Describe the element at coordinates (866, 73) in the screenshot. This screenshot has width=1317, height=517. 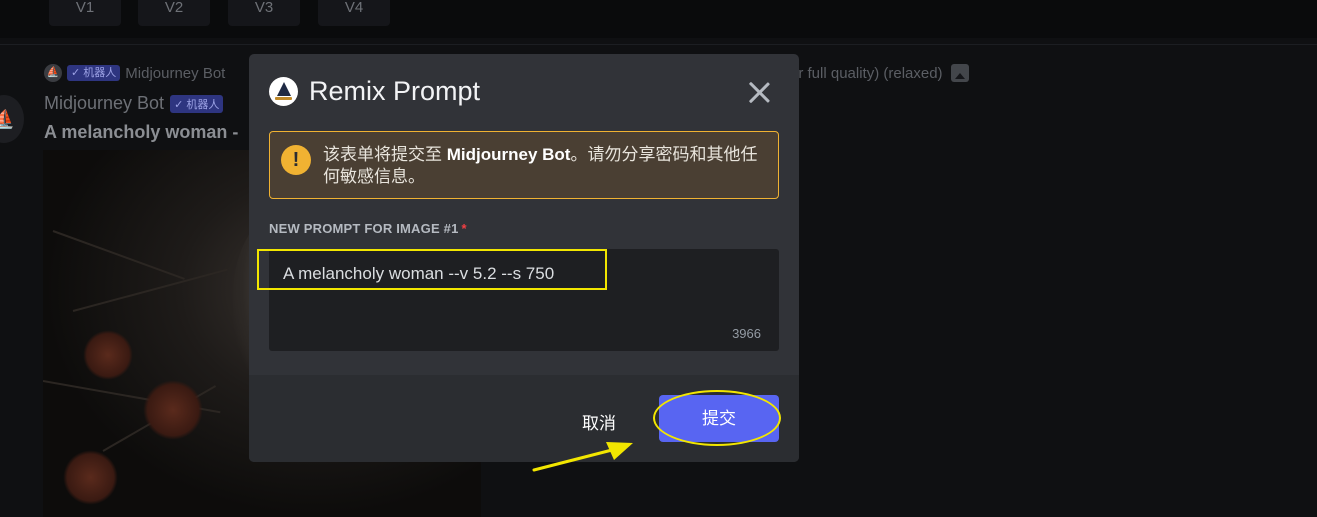
I see `reply-tail-text: or full quality) (relaxed)` at that location.